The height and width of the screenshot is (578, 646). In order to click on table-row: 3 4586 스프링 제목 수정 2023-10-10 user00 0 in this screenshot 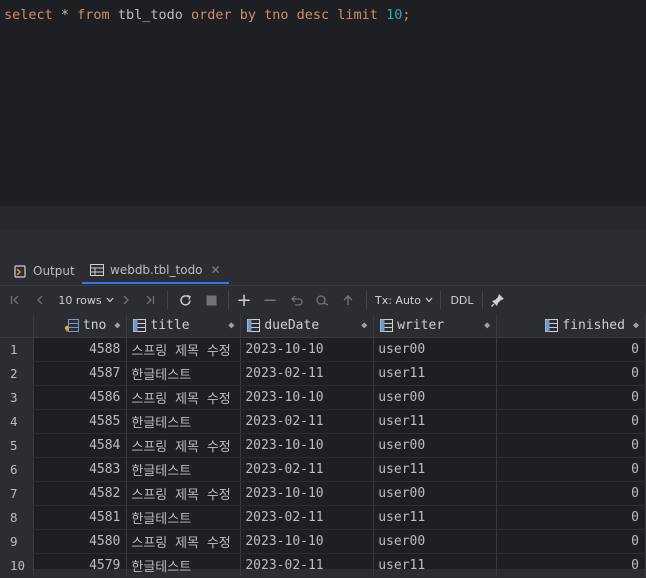, I will do `click(323, 397)`.